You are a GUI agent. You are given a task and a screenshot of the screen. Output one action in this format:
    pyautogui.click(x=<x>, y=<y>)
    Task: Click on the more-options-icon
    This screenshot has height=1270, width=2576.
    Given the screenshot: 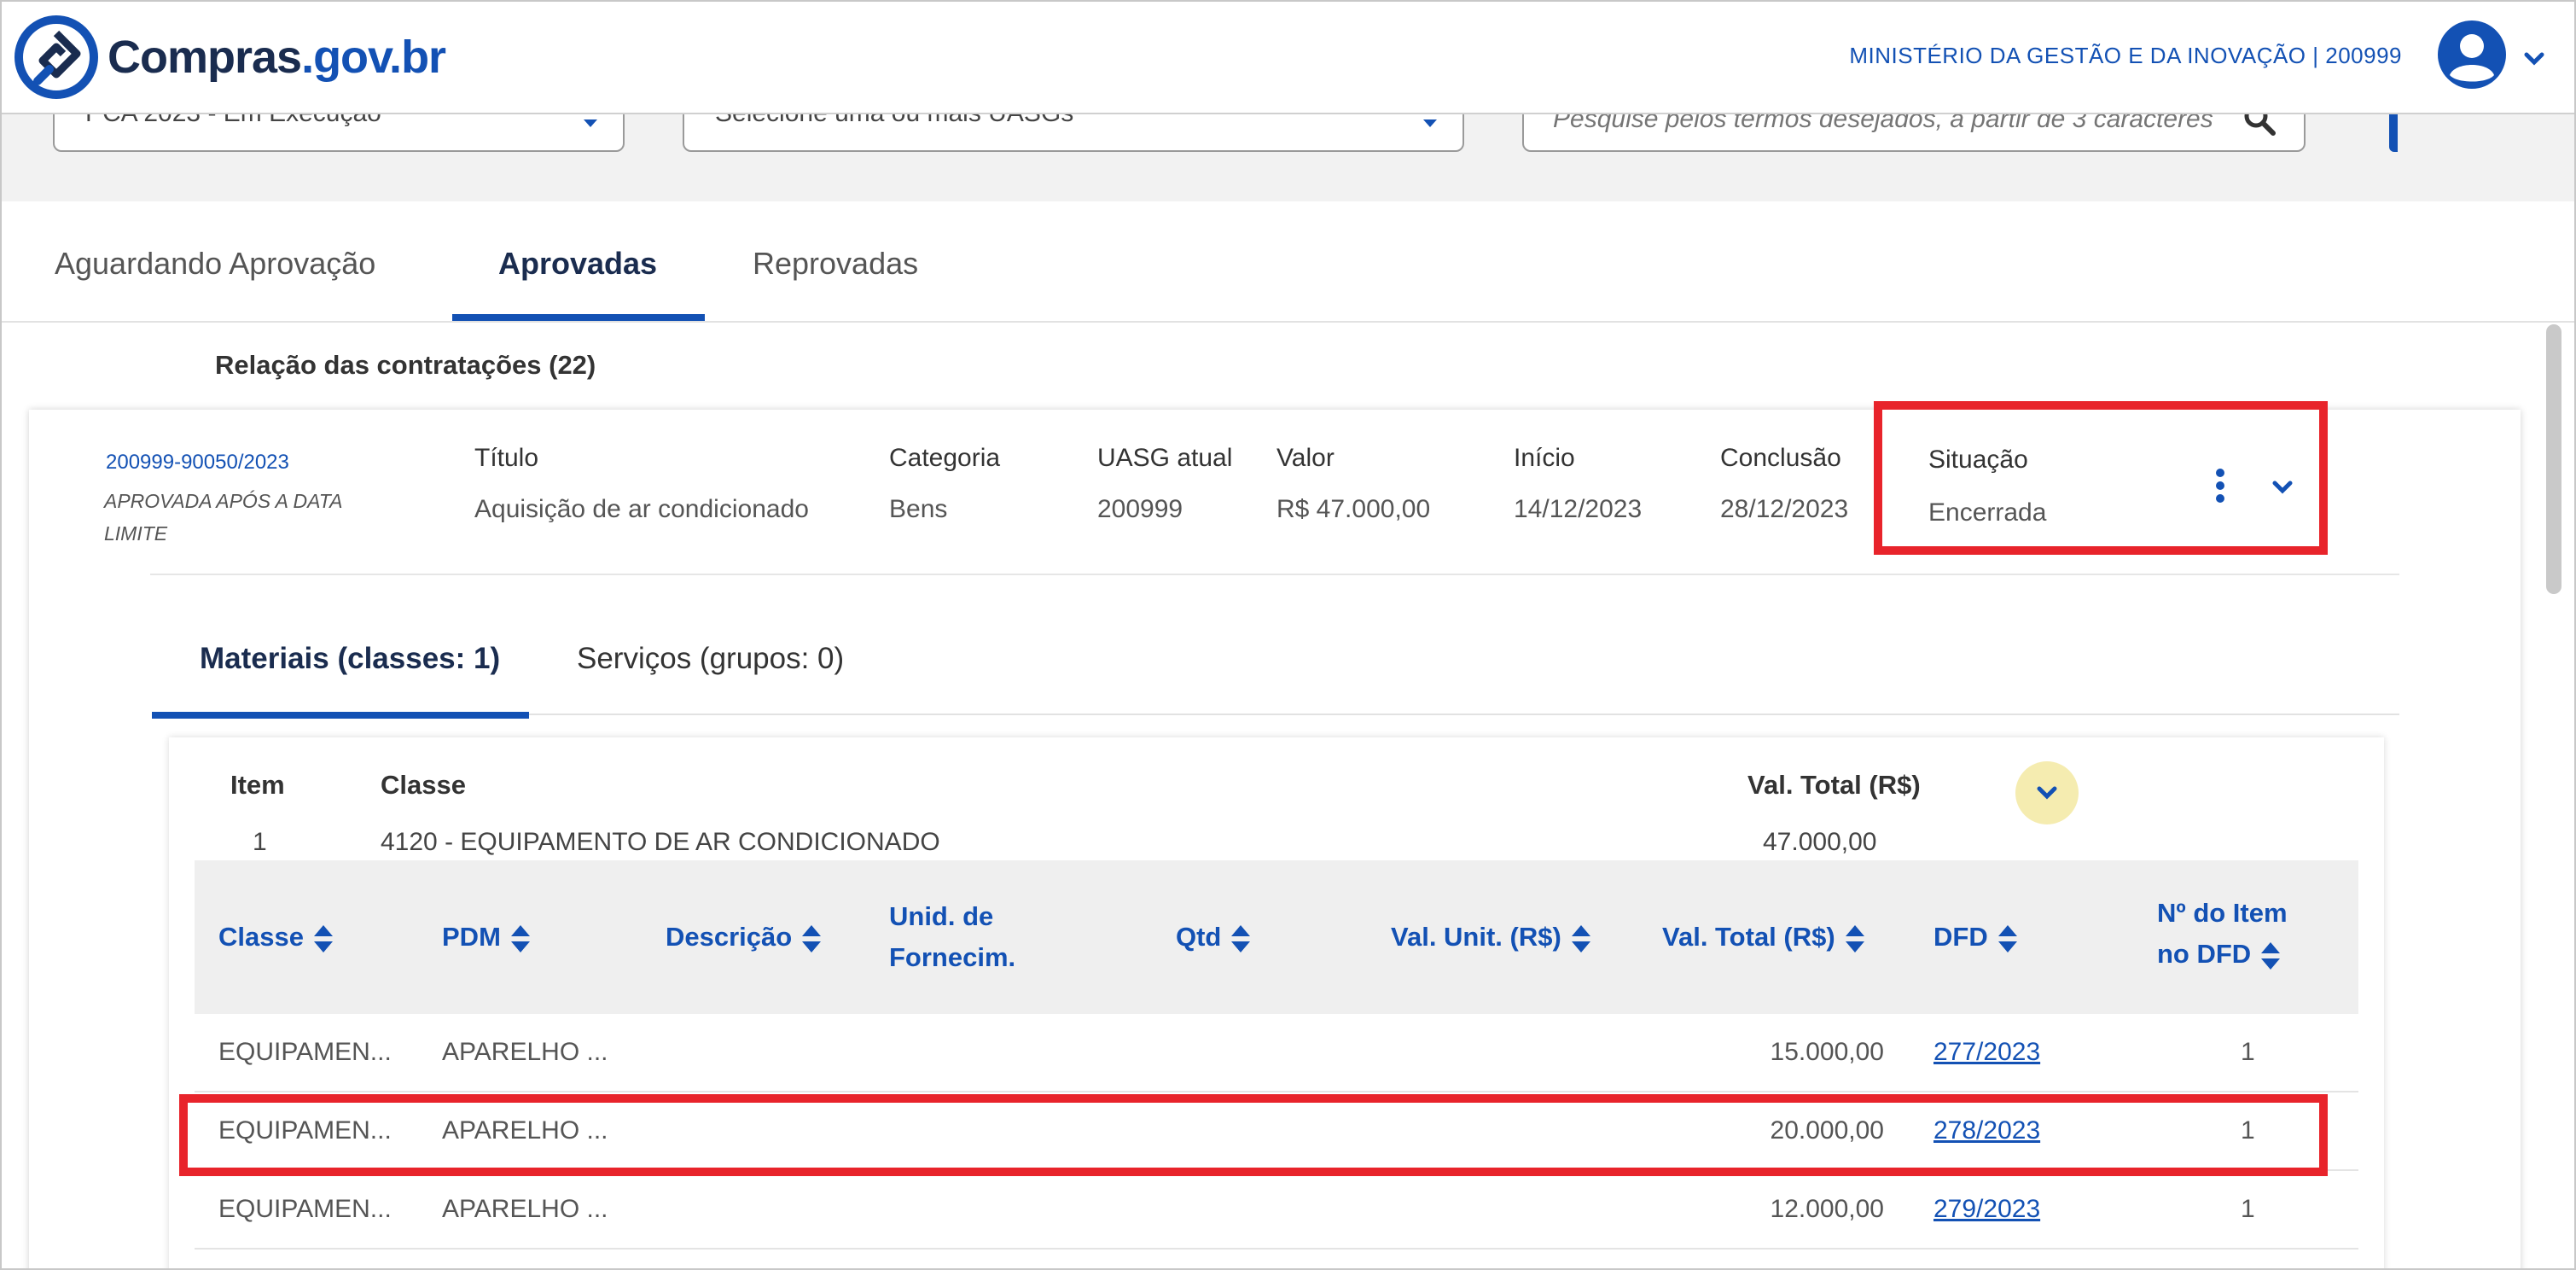 What is the action you would take?
    pyautogui.click(x=2220, y=486)
    